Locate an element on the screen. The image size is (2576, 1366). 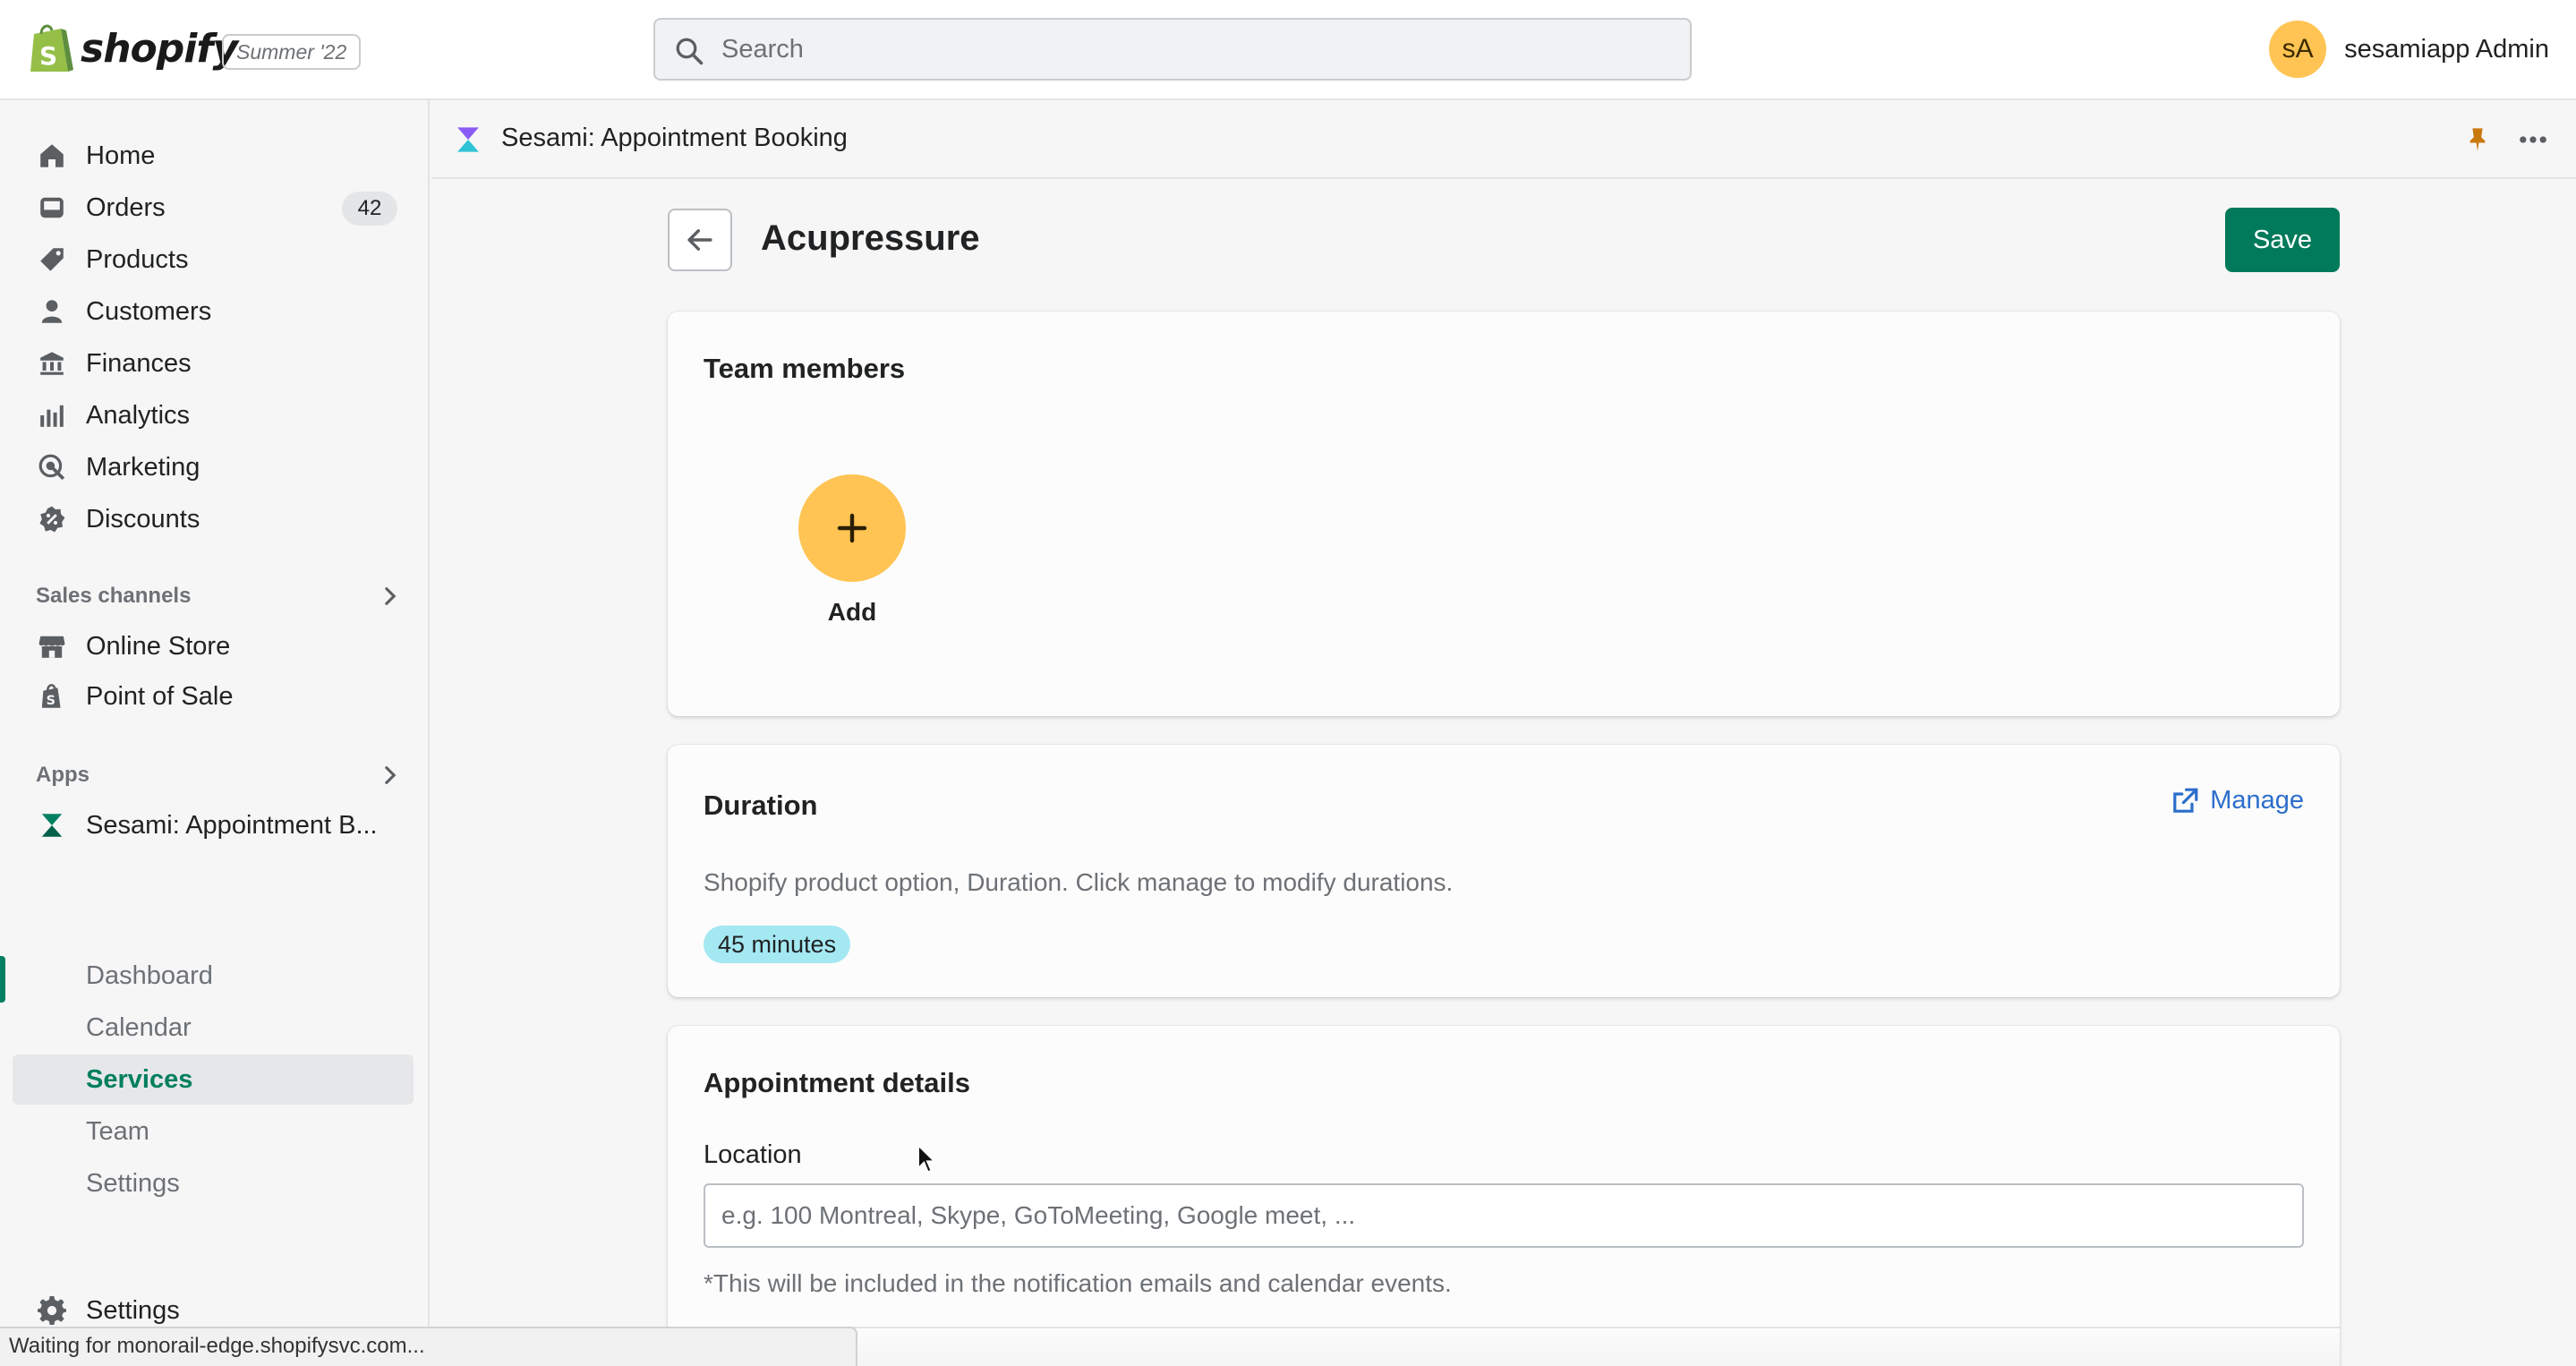
shopify-wordmark: shopify is located at coordinates (159, 48).